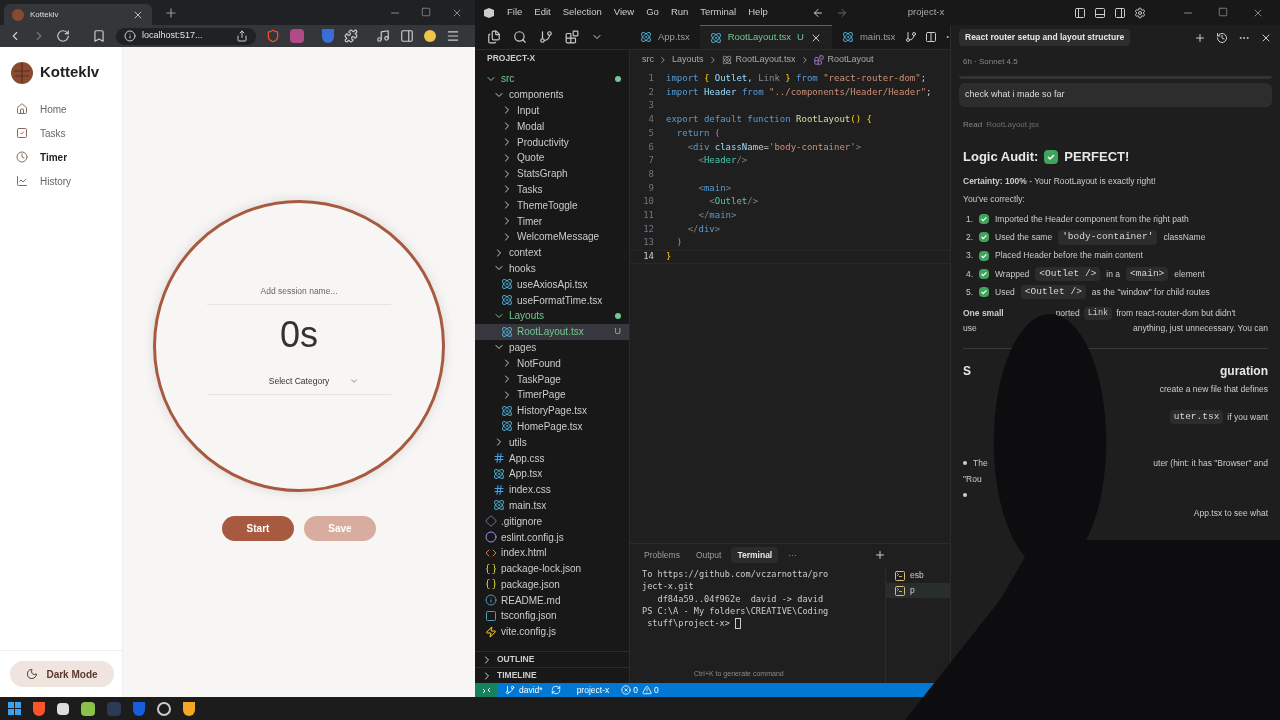 This screenshot has width=1280, height=720. What do you see at coordinates (552, 584) in the screenshot?
I see `tree-item: package.json` at bounding box center [552, 584].